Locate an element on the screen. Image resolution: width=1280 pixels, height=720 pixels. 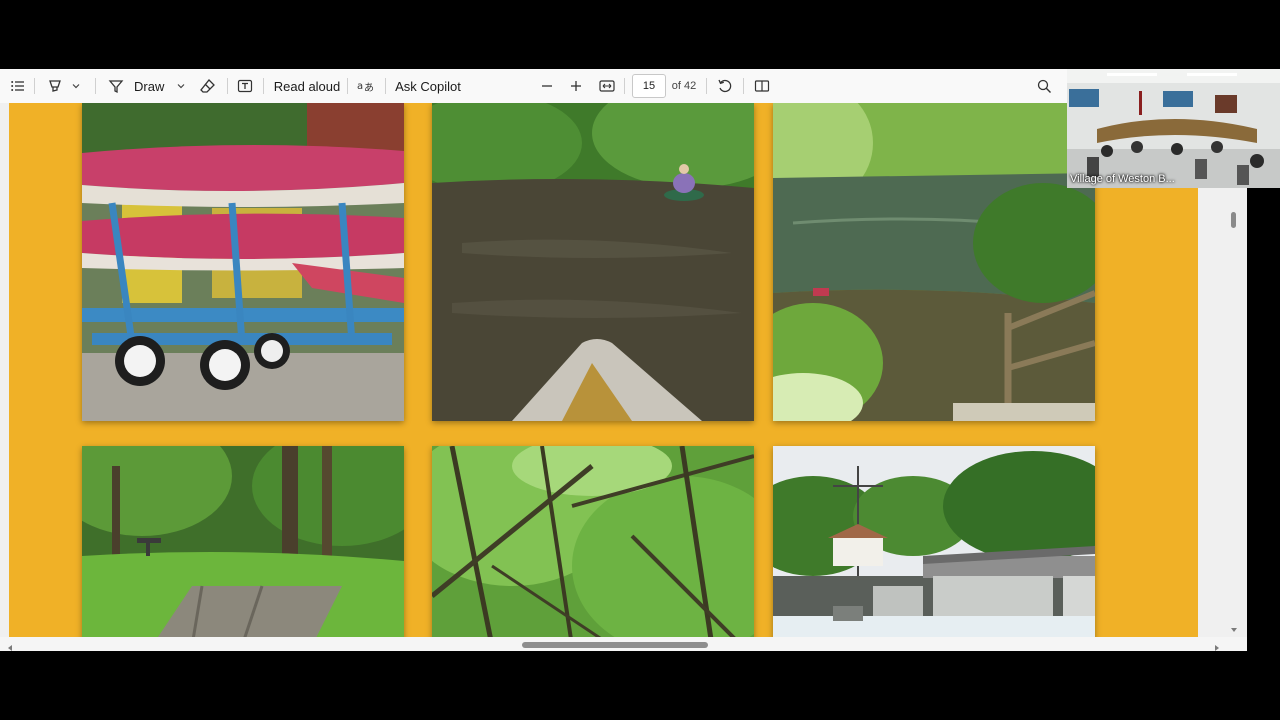
page-view-icon is located at coordinates (762, 86).